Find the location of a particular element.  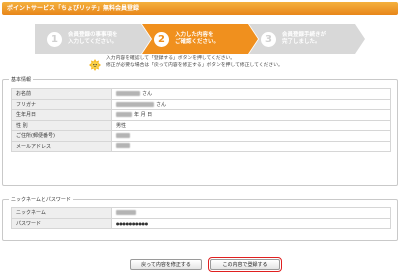

step-3-text-line1: 会員登録手続きが is located at coordinates (304, 35).